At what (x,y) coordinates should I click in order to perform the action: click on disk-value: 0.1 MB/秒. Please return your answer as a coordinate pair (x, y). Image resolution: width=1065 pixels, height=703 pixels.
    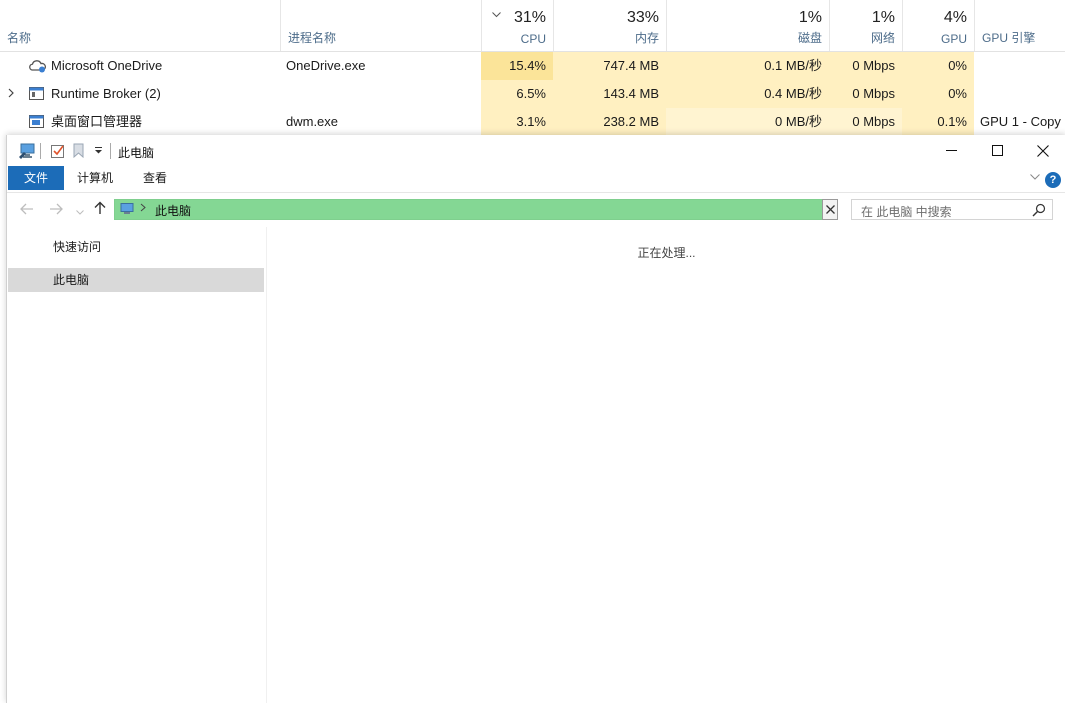
    Looking at the image, I should click on (747, 66).